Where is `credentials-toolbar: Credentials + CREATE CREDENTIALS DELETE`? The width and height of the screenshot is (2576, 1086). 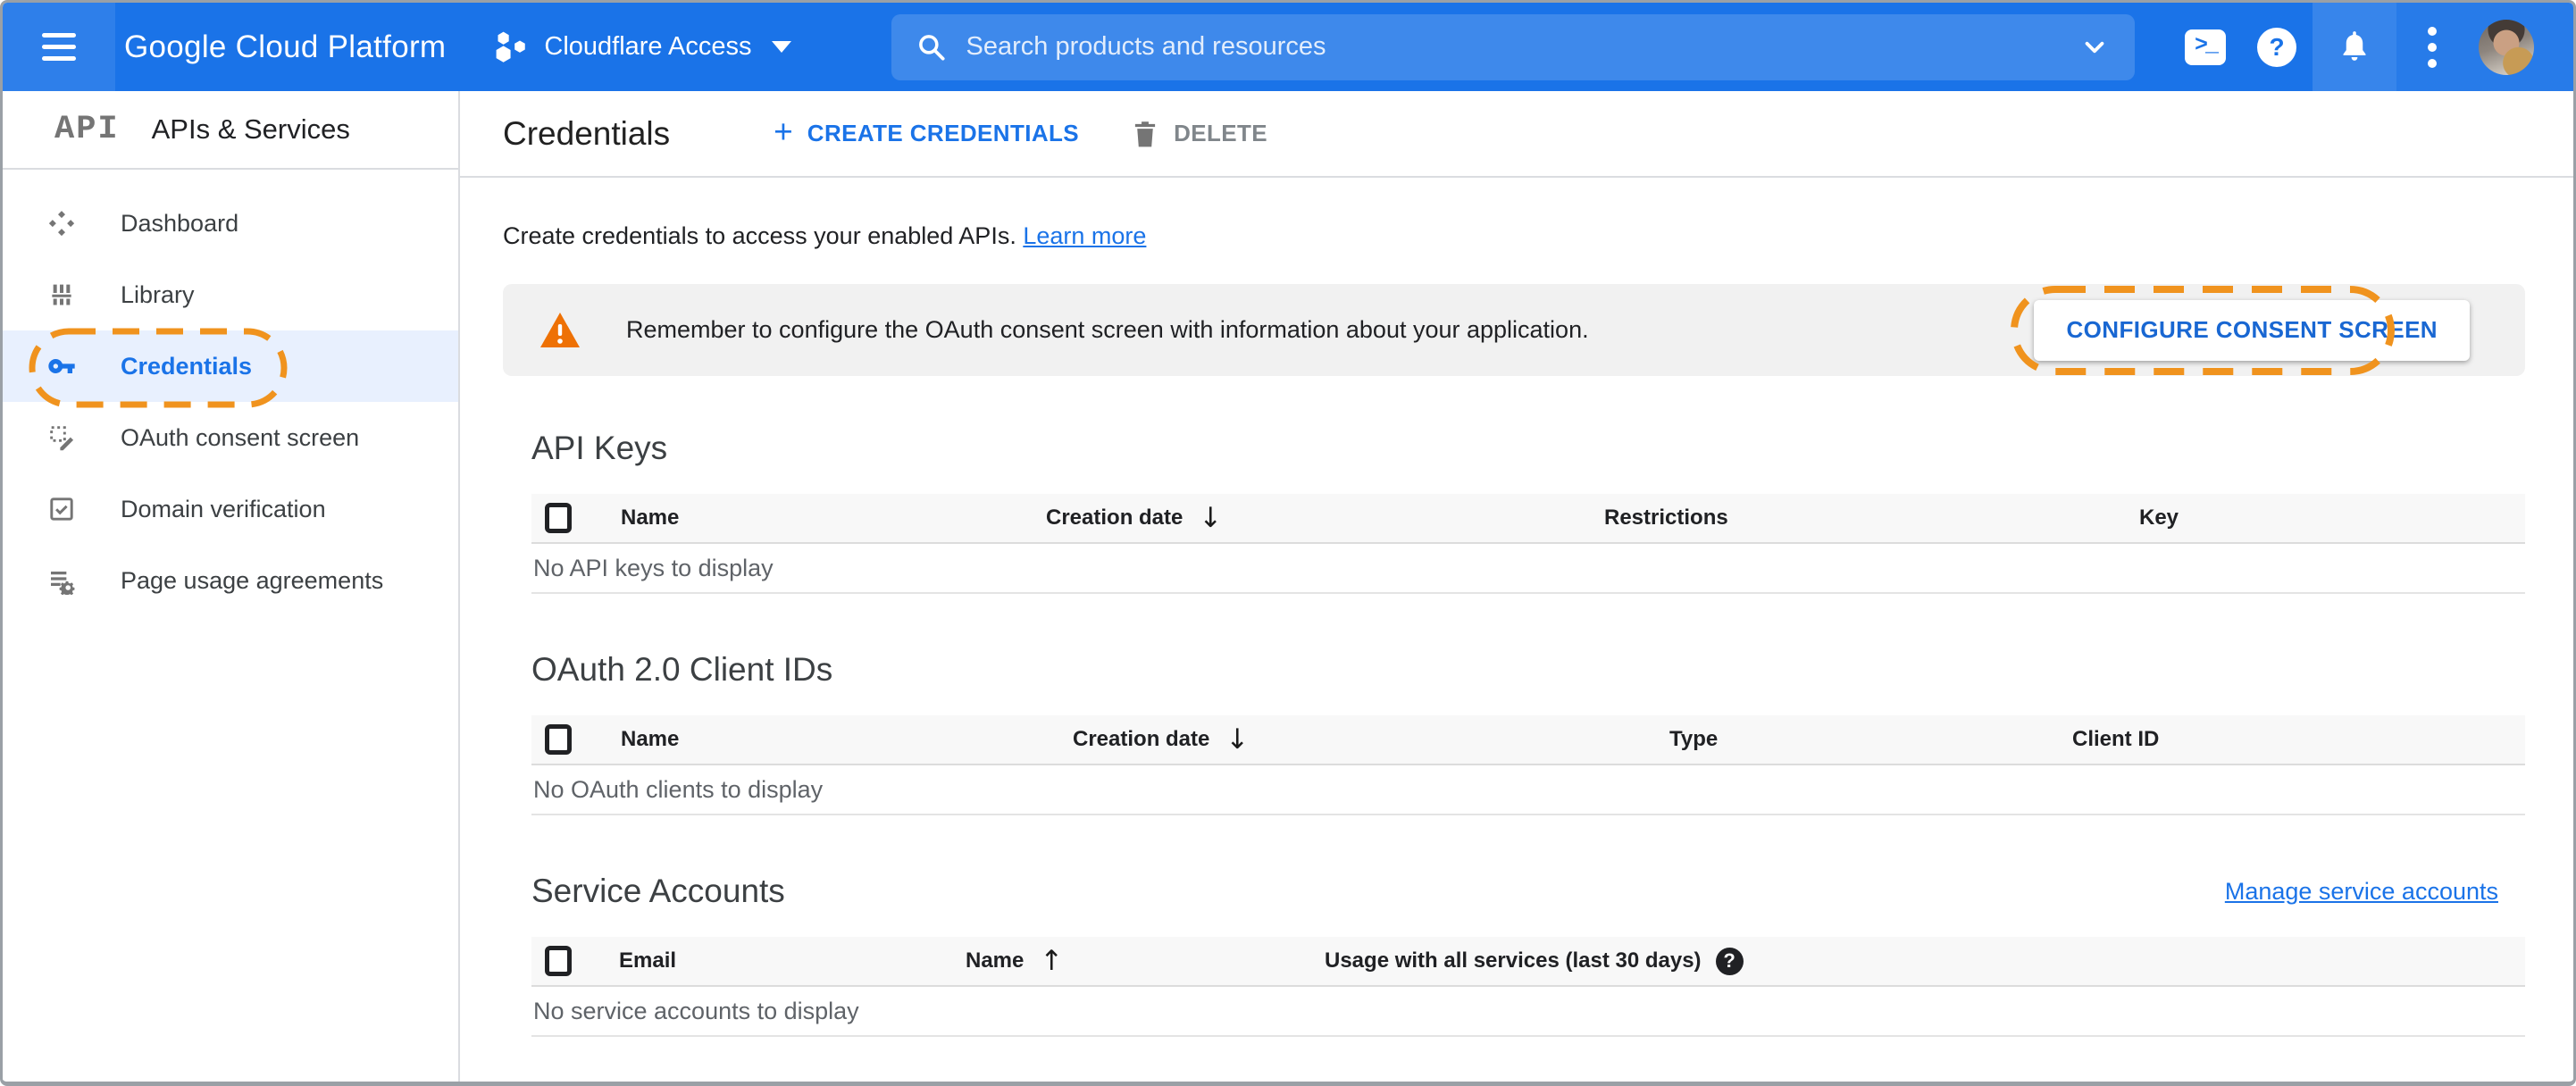
credentials-toolbar: Credentials + CREATE CREDENTIALS DELETE is located at coordinates (1517, 134).